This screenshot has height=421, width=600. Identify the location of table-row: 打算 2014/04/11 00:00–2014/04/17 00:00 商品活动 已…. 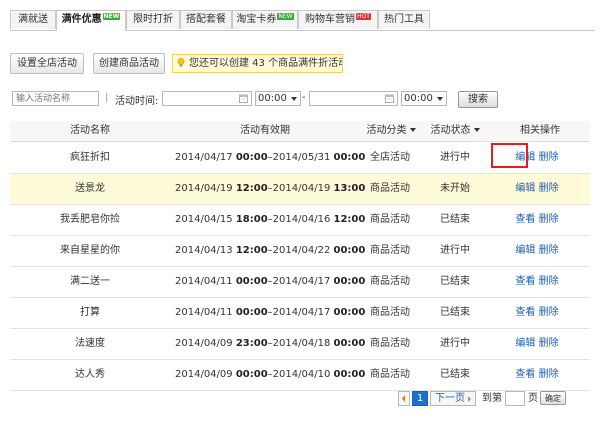
(300, 313).